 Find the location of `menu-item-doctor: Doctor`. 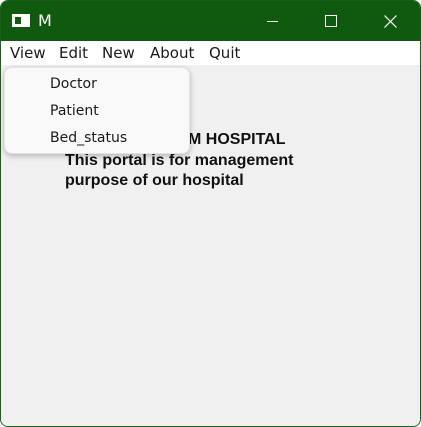

menu-item-doctor: Doctor is located at coordinates (73, 84).